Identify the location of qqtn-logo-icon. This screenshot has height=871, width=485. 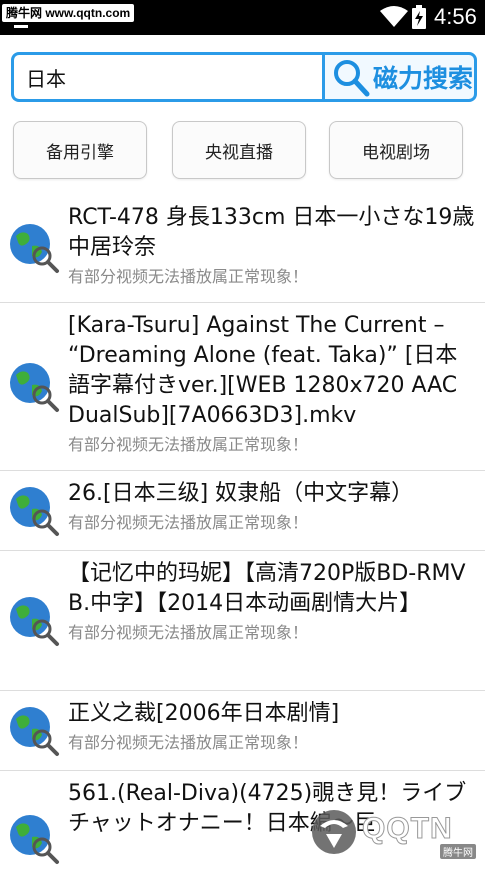
(334, 832).